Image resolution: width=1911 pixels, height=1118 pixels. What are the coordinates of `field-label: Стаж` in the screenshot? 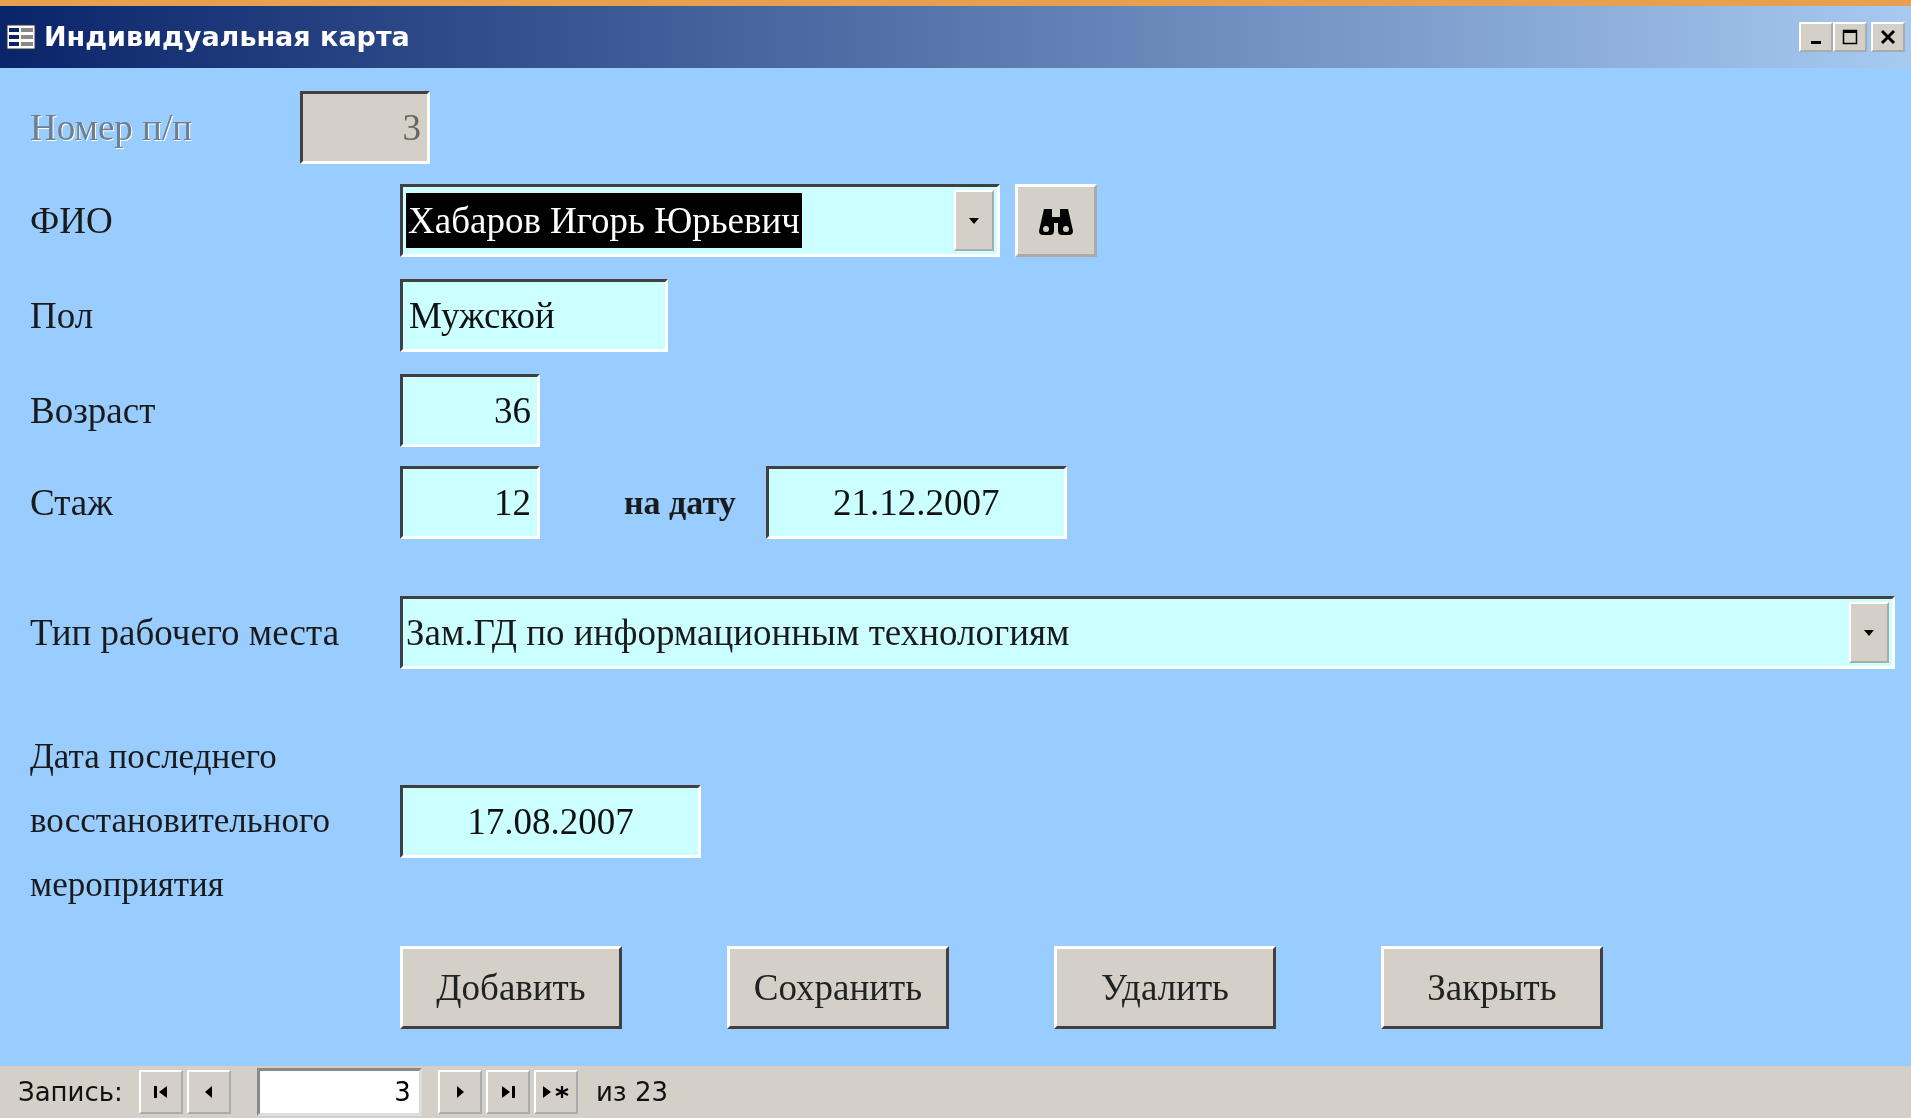 It's located at (72, 502).